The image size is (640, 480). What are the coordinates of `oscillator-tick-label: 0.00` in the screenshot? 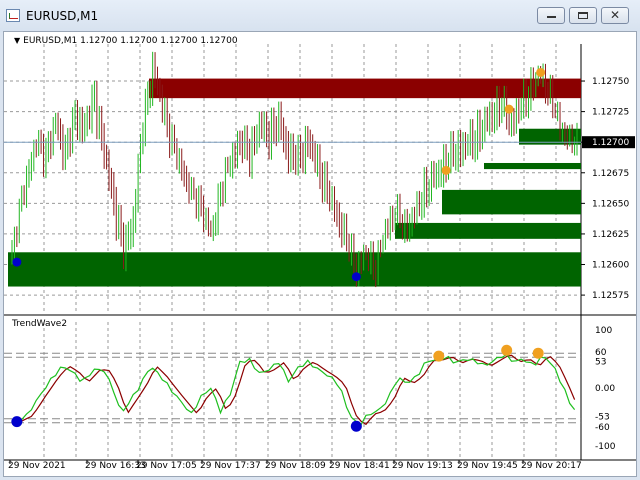 It's located at (605, 389).